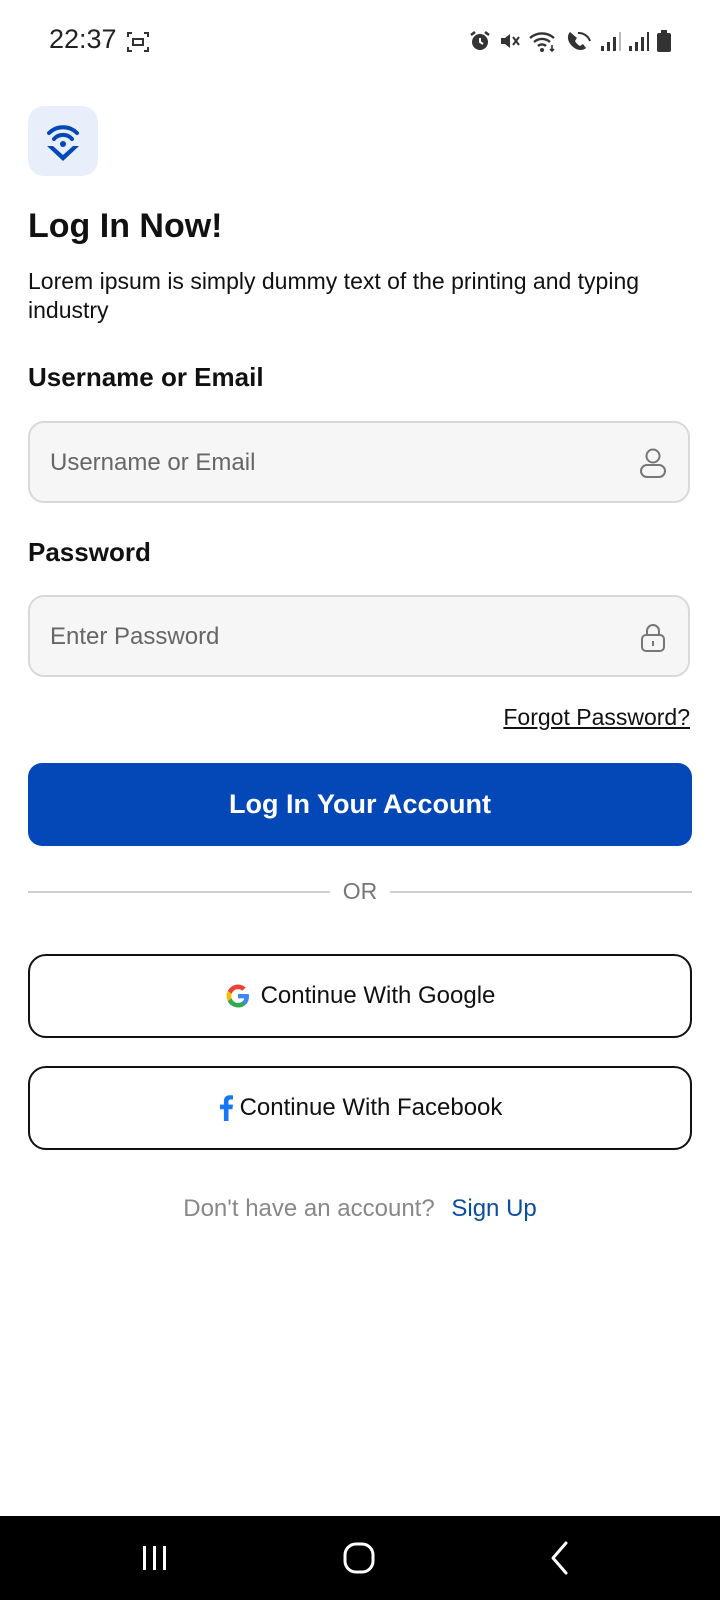 This screenshot has height=1600, width=720. Describe the element at coordinates (371, 1107) in the screenshot. I see `facebook-button-label: Continue With Facebook` at that location.